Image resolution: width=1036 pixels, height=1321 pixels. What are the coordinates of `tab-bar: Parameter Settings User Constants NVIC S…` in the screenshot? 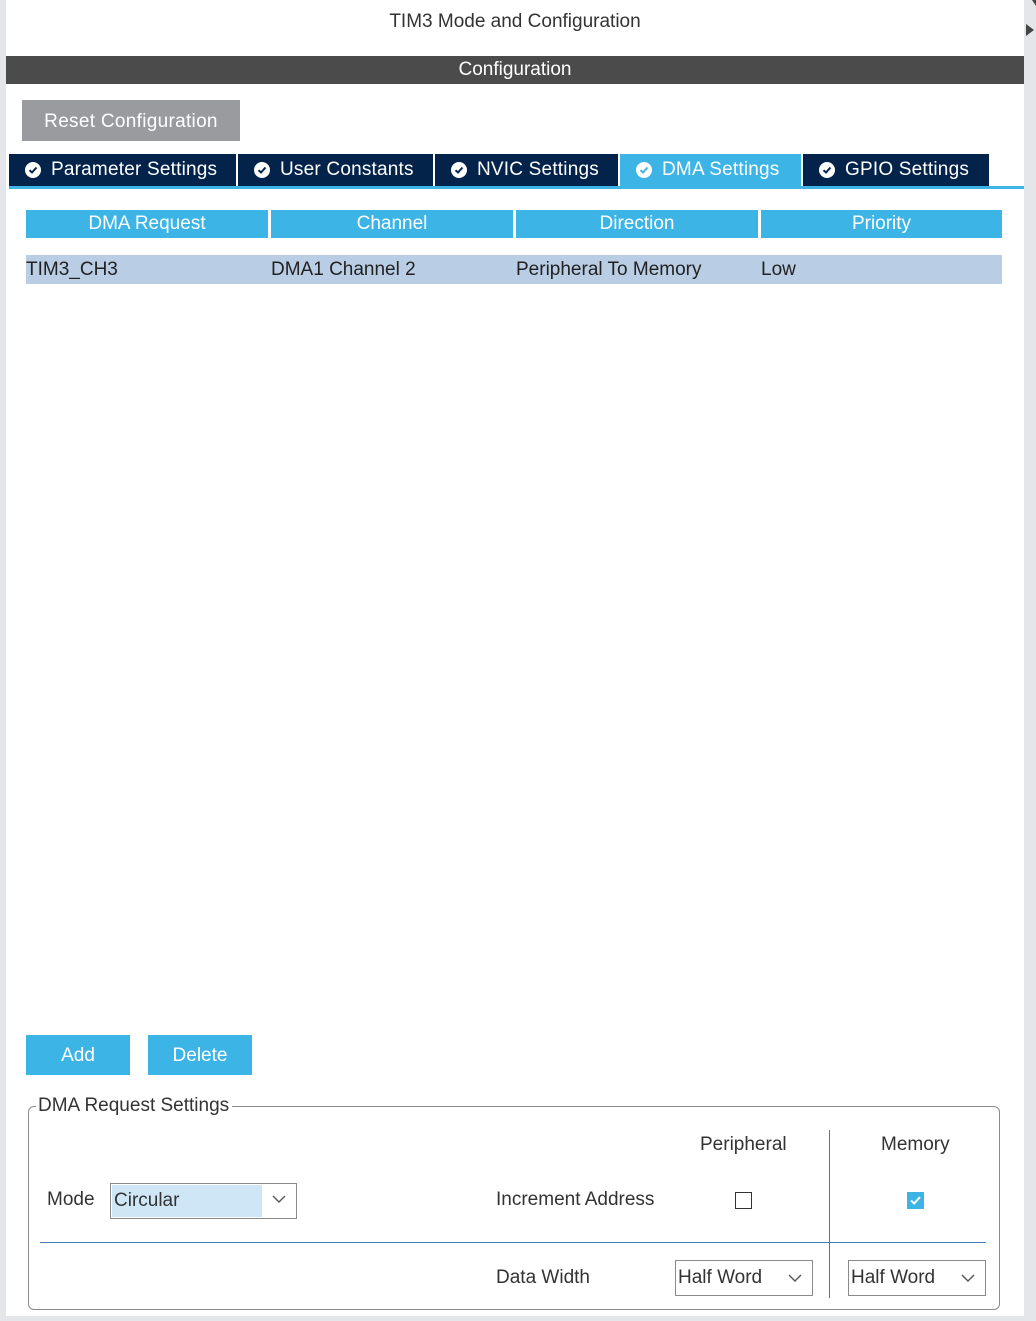 It's located at (500, 170).